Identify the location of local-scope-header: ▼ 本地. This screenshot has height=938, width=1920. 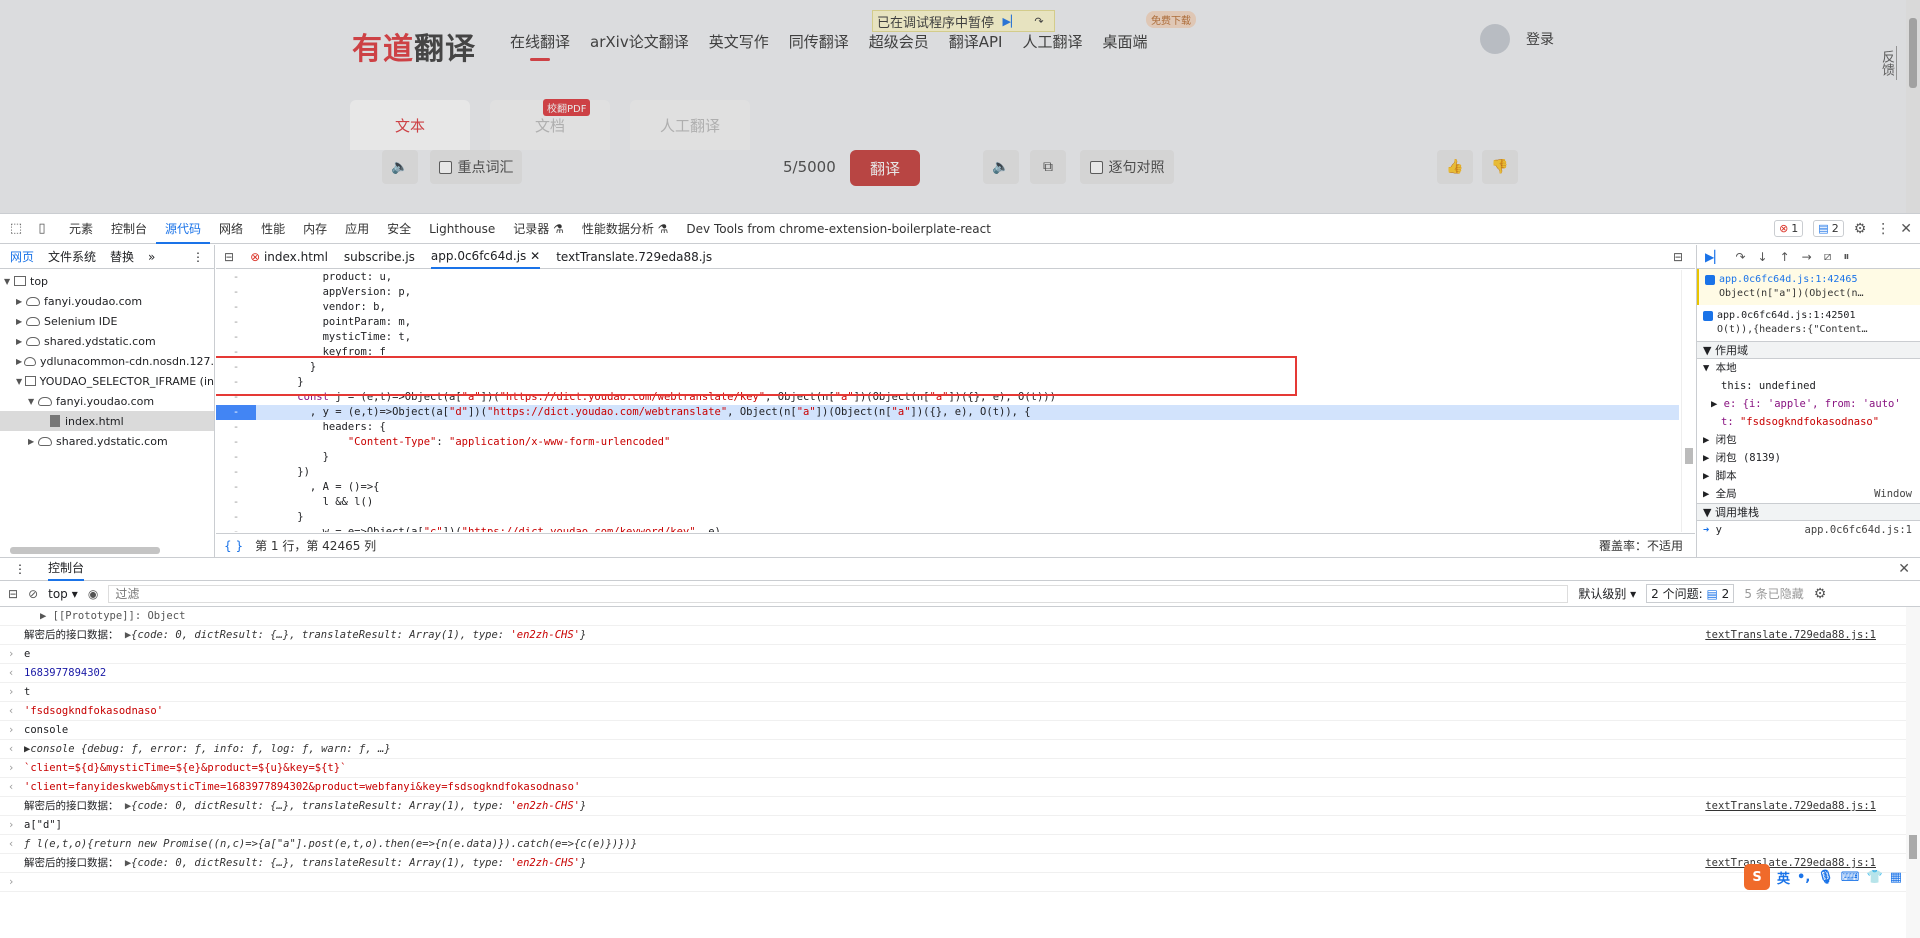
(1808, 368).